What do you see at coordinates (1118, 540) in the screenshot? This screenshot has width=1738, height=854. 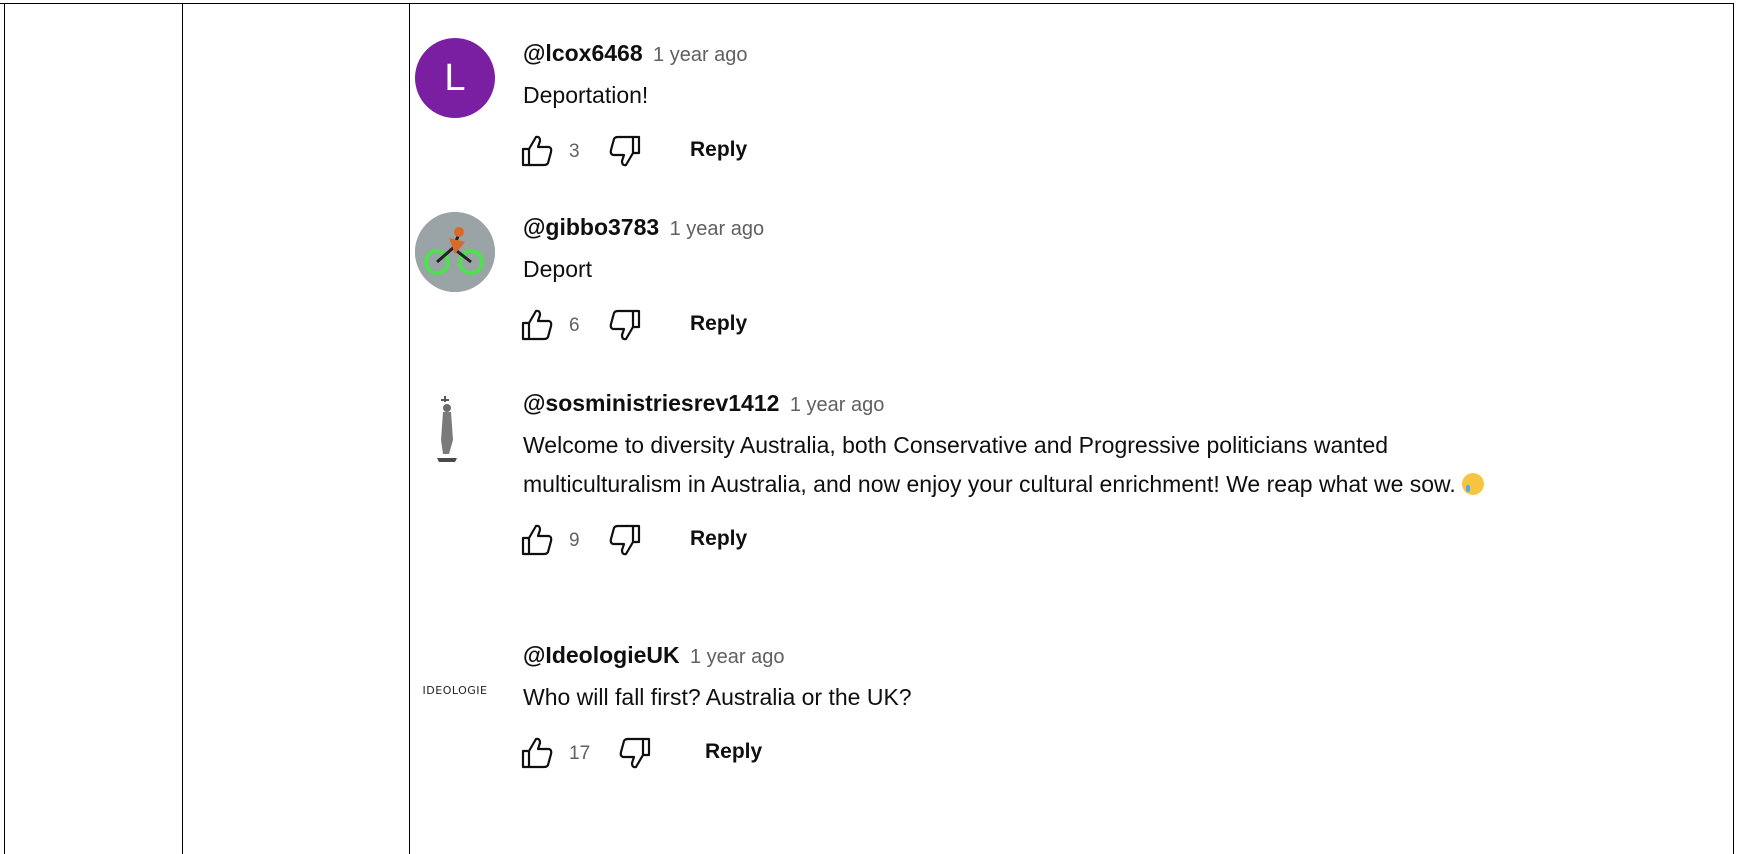 I see `comment-actions: 9 Reply` at bounding box center [1118, 540].